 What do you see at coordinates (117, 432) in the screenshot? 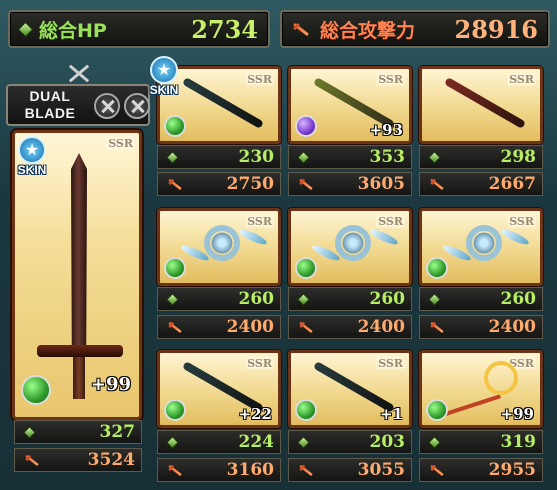
I see `main-weapon-hp-value: 327` at bounding box center [117, 432].